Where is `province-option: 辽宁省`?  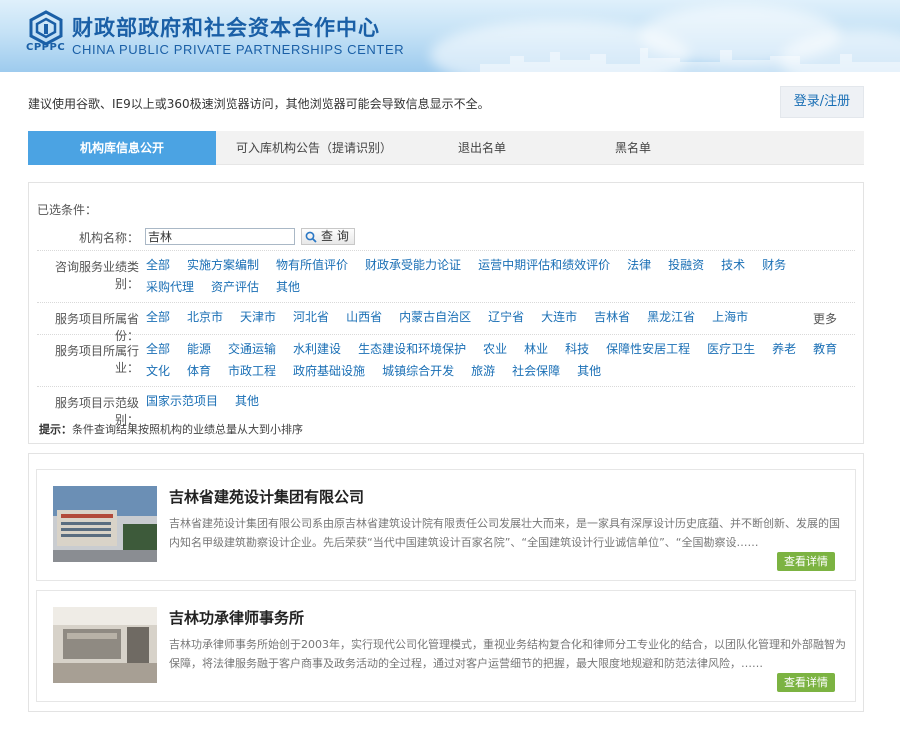 province-option: 辽宁省 is located at coordinates (506, 317).